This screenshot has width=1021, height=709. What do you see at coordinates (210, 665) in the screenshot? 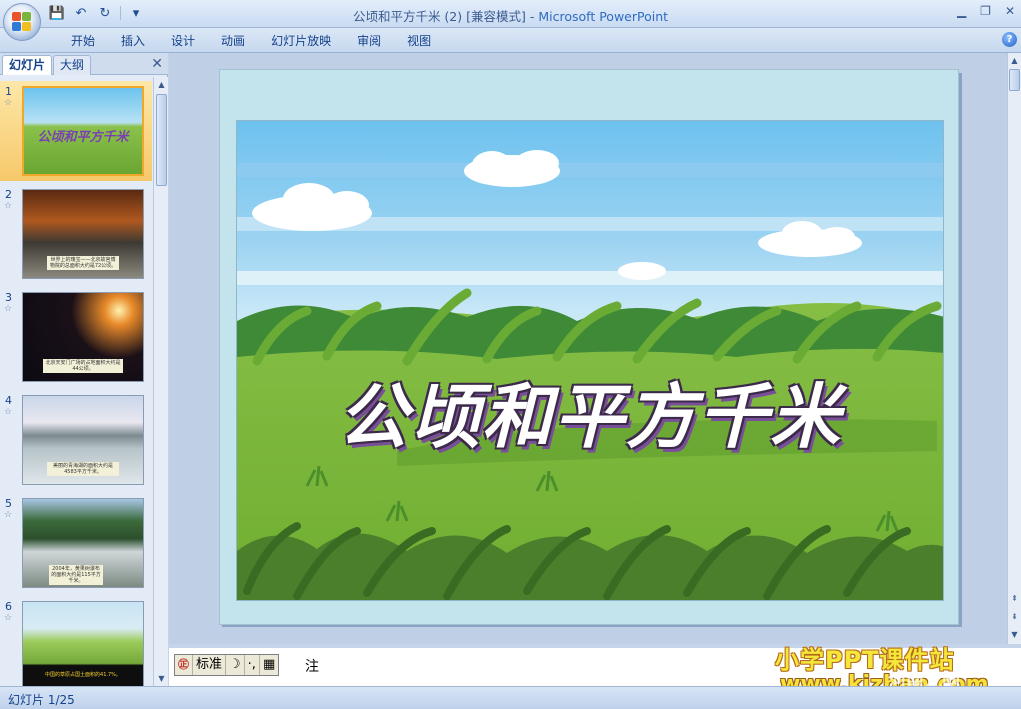
I see `ime-mode-button: 标准` at bounding box center [210, 665].